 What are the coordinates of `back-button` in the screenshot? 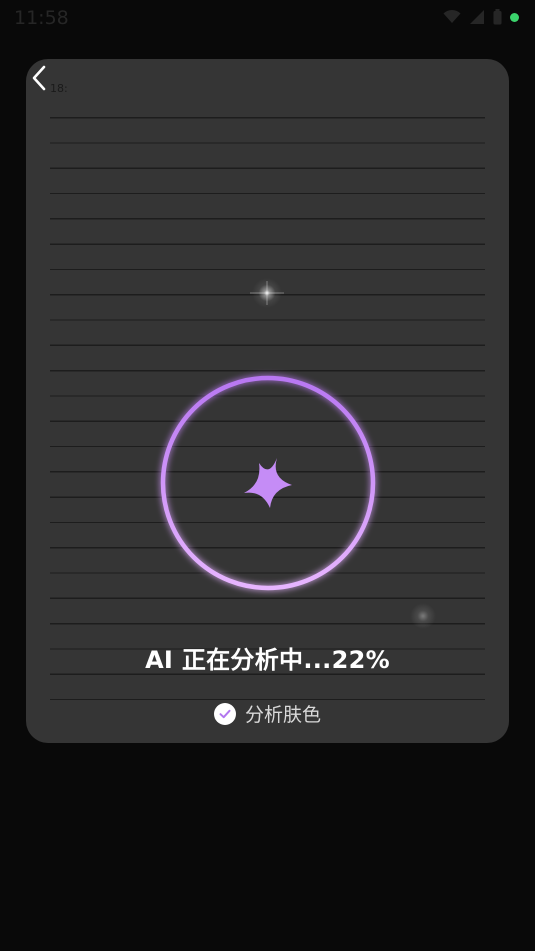 It's located at (40, 78).